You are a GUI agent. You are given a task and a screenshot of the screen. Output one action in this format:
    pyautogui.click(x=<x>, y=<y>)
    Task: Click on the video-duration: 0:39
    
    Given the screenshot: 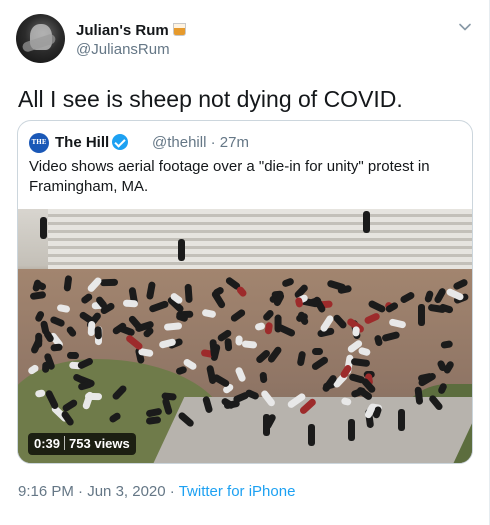 What is the action you would take?
    pyautogui.click(x=47, y=443)
    